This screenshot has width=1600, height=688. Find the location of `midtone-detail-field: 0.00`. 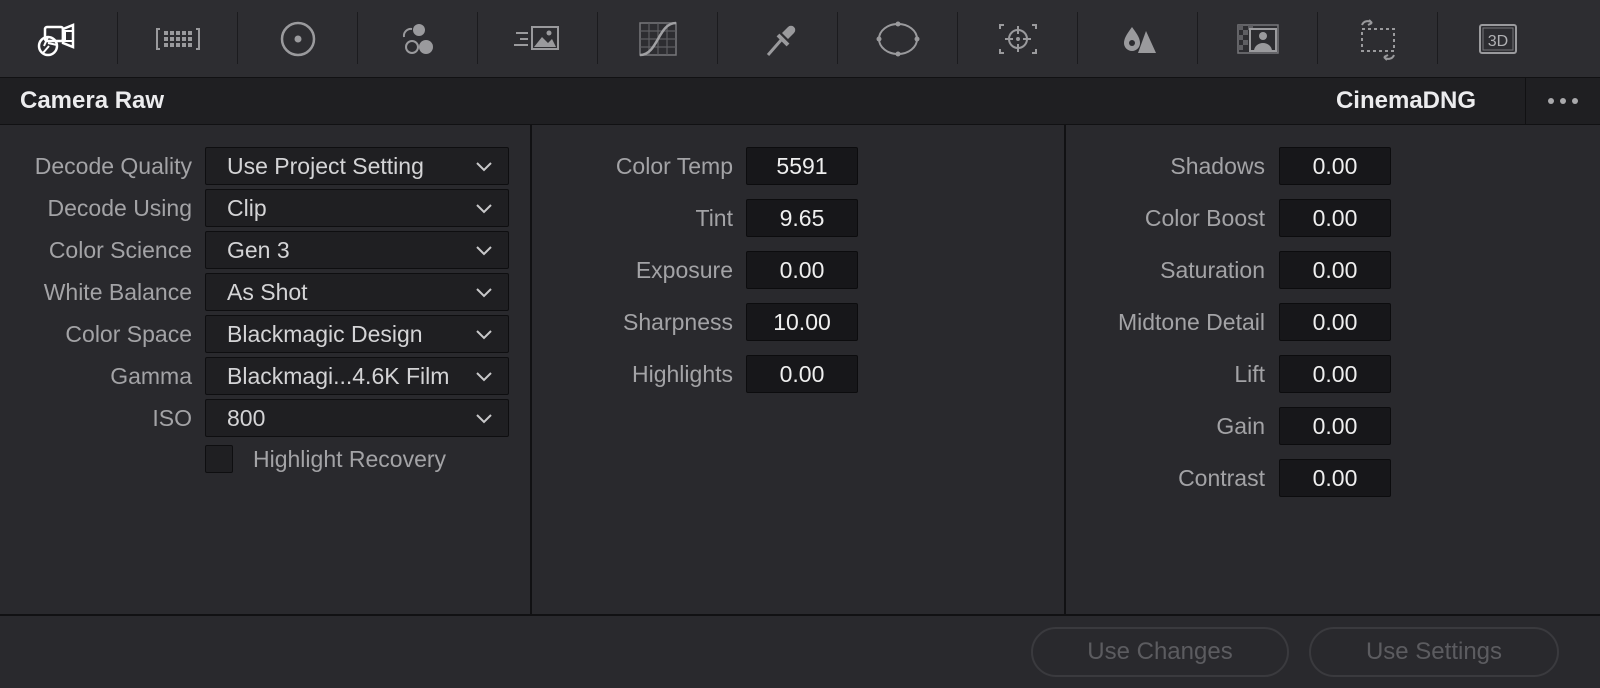

midtone-detail-field: 0.00 is located at coordinates (1335, 322).